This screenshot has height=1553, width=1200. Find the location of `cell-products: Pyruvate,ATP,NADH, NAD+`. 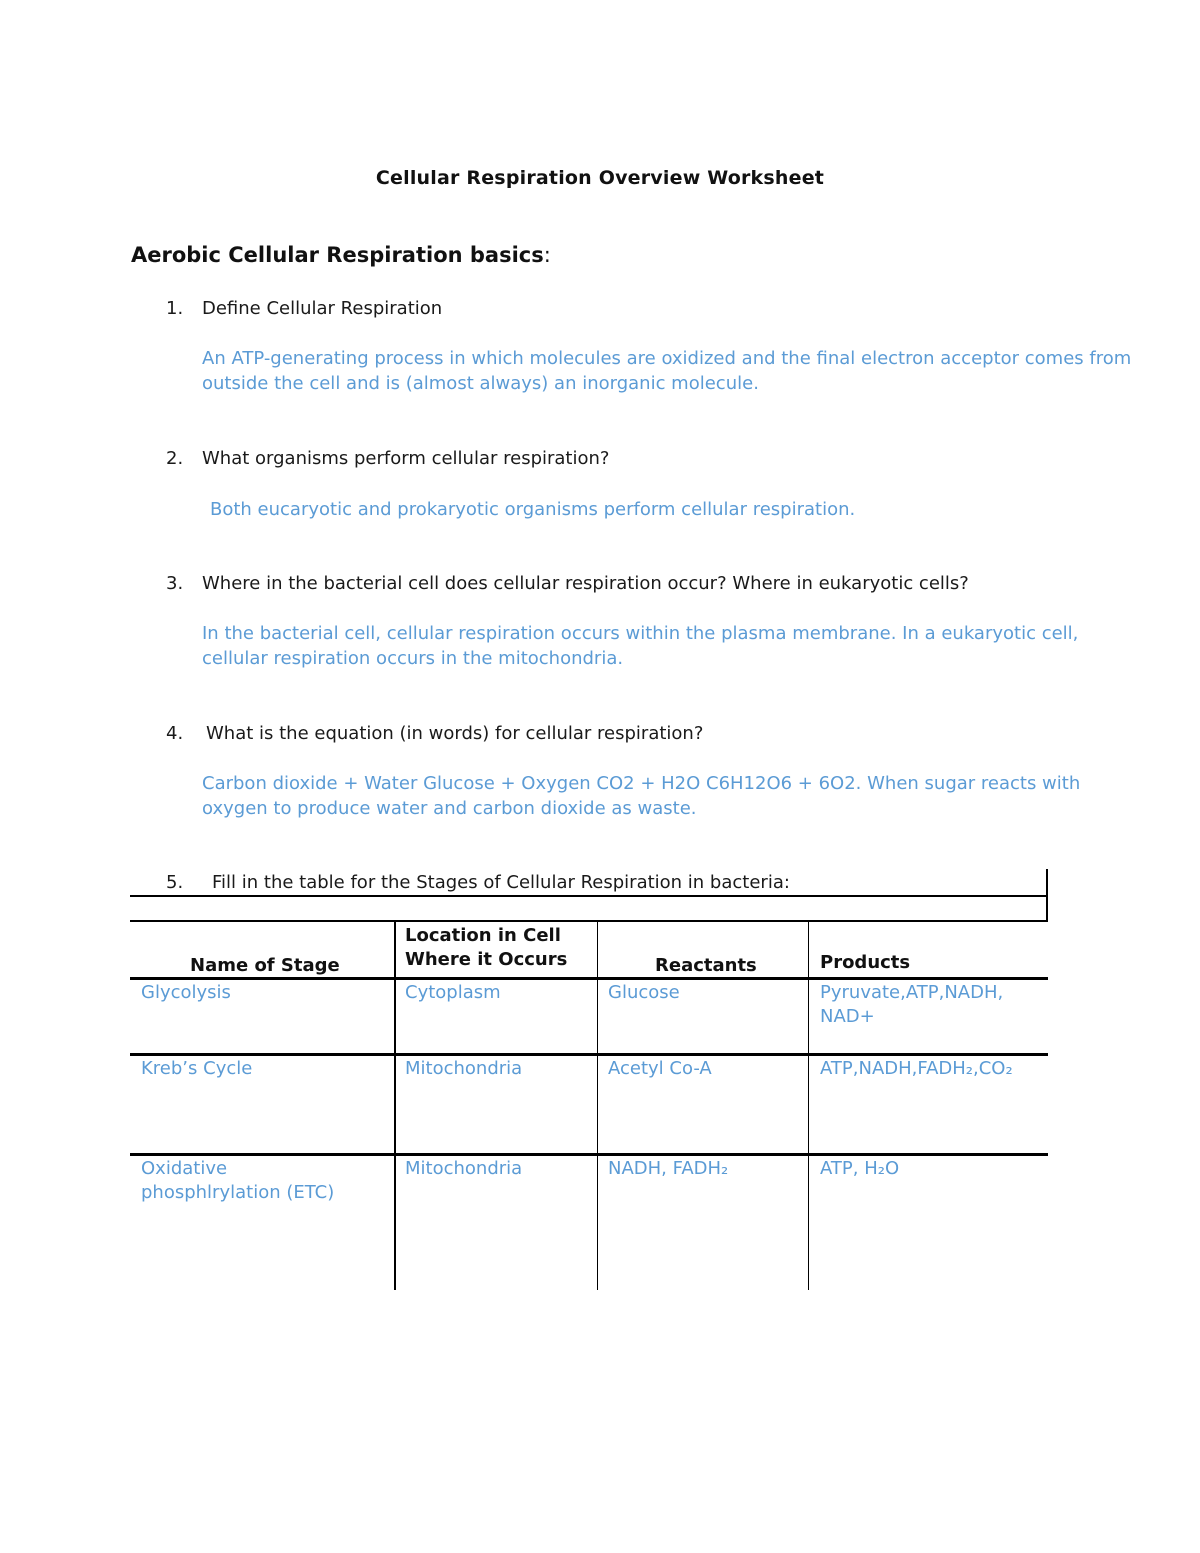

cell-products: Pyruvate,ATP,NADH, NAD+ is located at coordinates (912, 1004).